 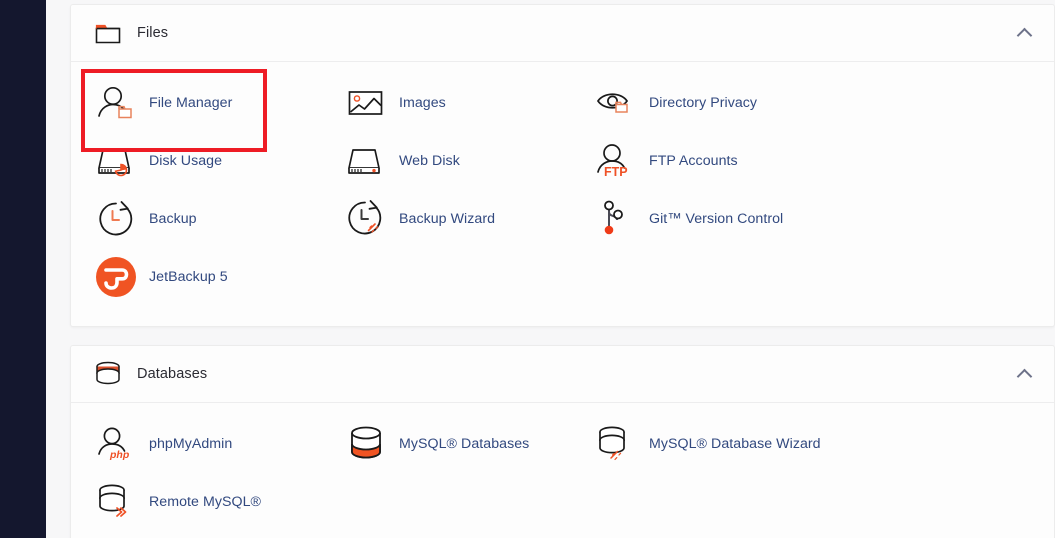 What do you see at coordinates (366, 444) in the screenshot?
I see `mysql-databases-icon` at bounding box center [366, 444].